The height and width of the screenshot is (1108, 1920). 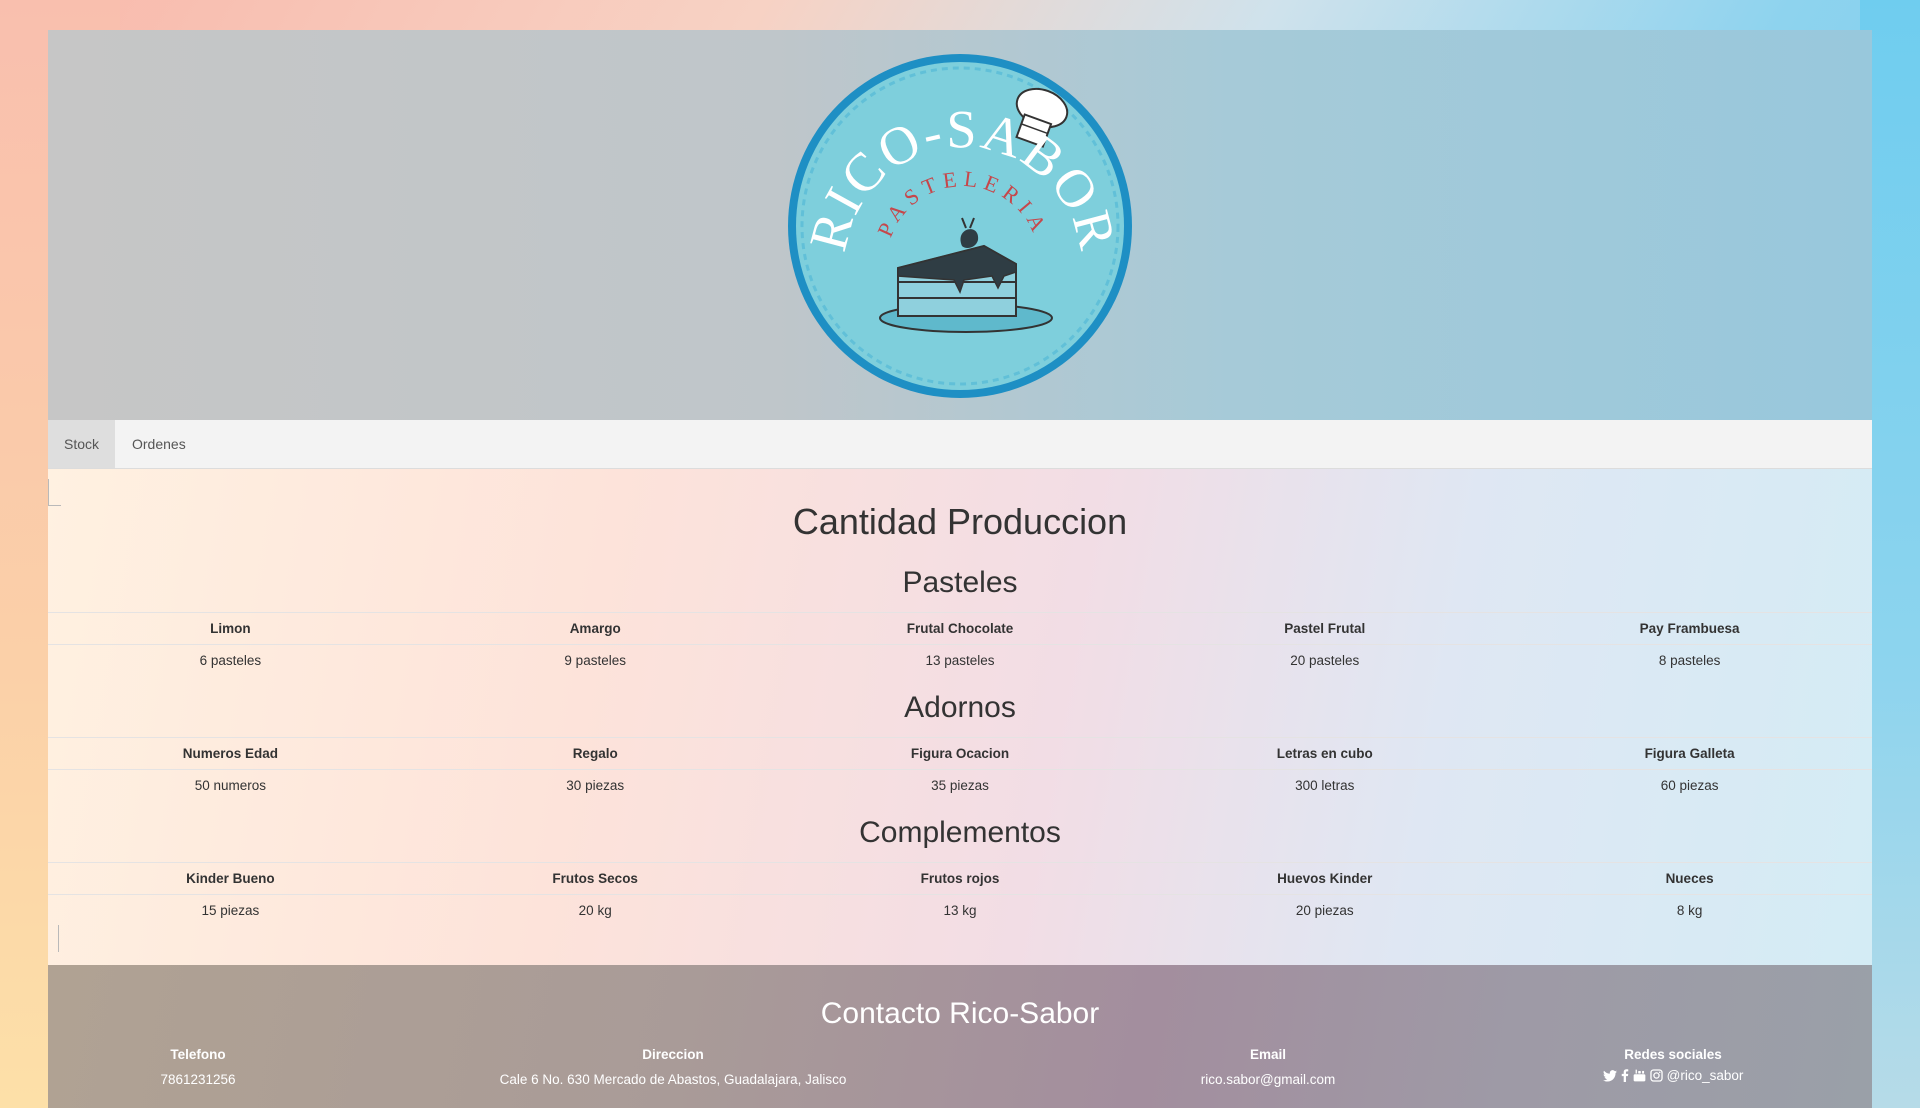 What do you see at coordinates (1689, 628) in the screenshot?
I see `column-header: Pay Frambuesa` at bounding box center [1689, 628].